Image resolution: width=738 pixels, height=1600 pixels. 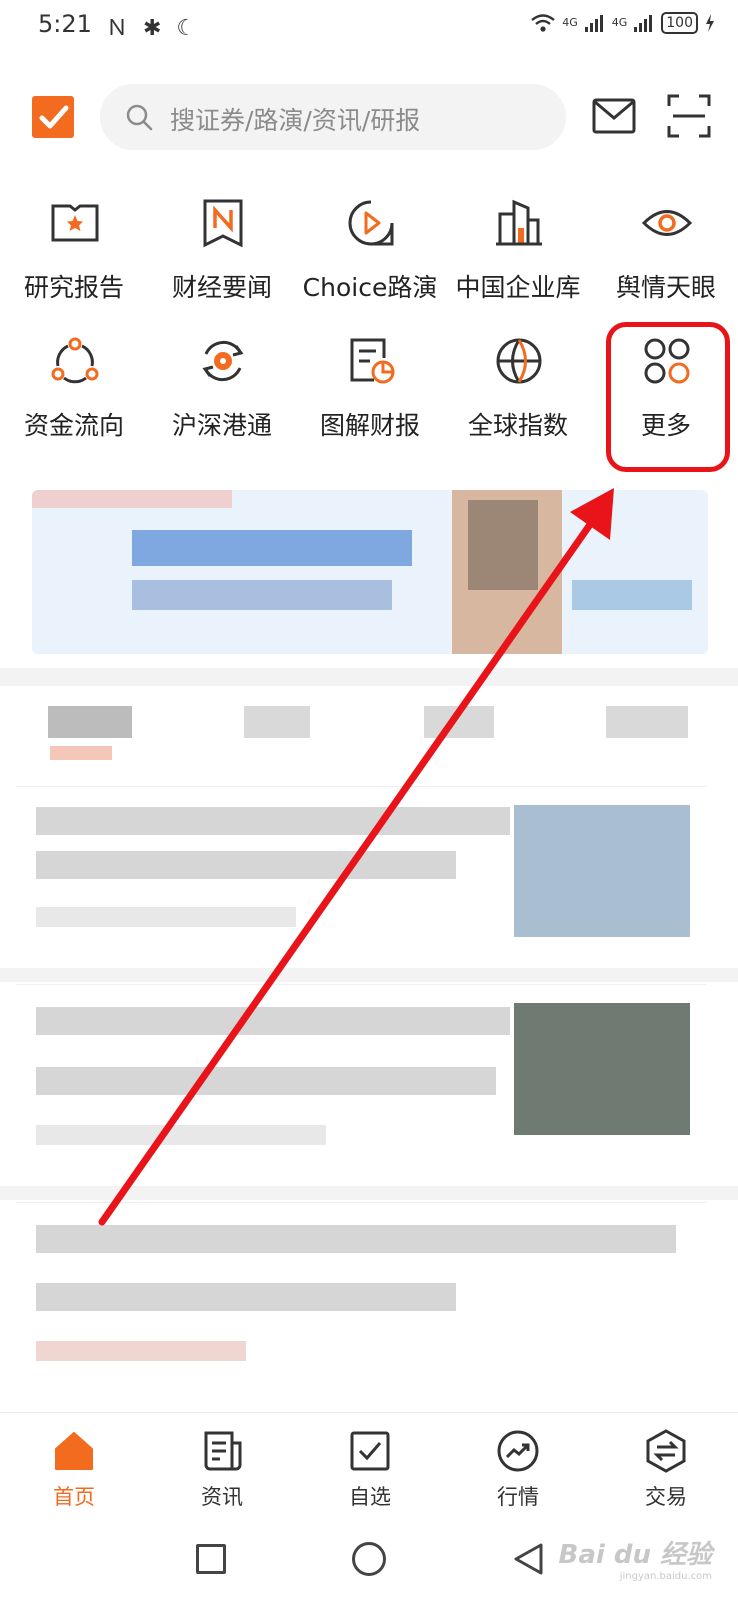 I want to click on grid-label: 图解财报, so click(x=369, y=425).